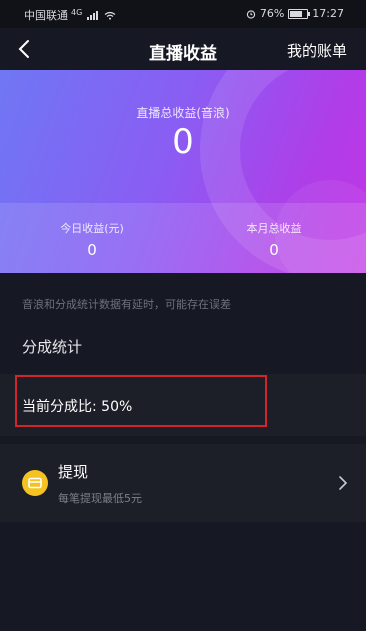  I want to click on battery-icon, so click(299, 13).